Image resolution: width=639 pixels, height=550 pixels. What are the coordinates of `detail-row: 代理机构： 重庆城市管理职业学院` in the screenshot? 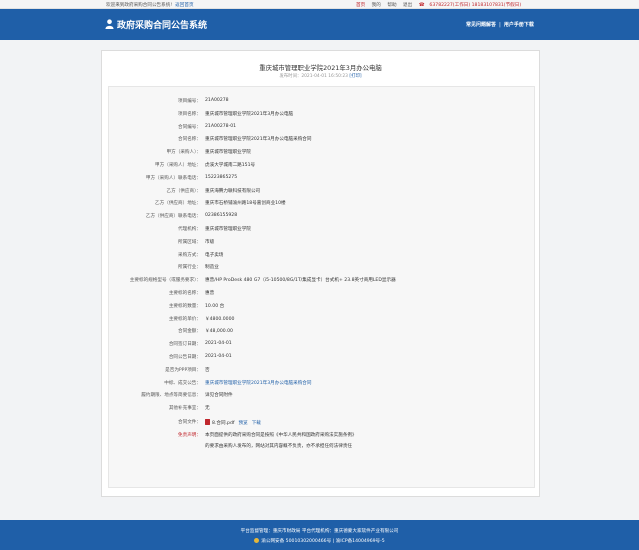 It's located at (322, 229).